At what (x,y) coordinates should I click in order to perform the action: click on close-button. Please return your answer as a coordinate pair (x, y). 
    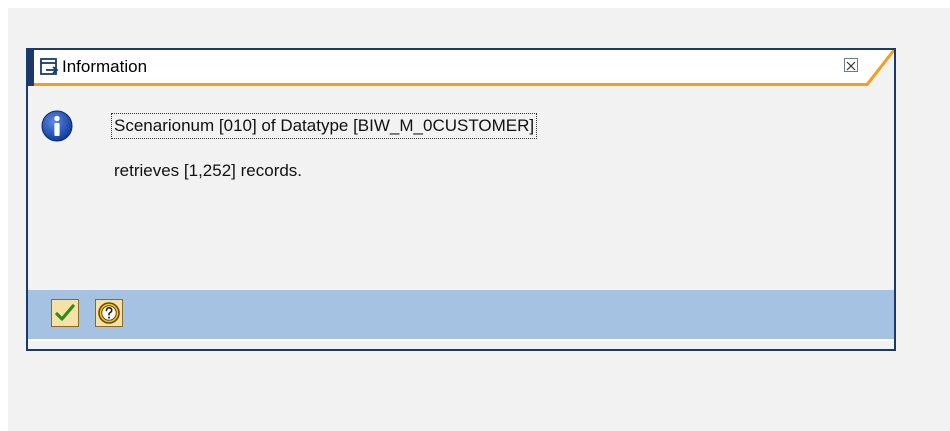
    Looking at the image, I should click on (851, 65).